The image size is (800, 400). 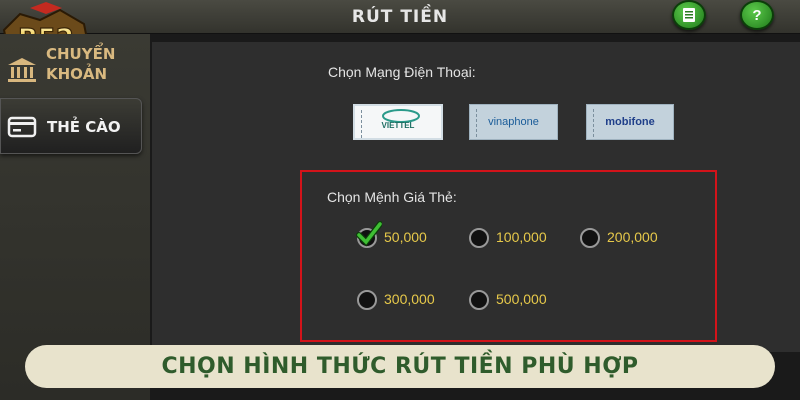 I want to click on caption-banner: CHỌN HÌNH THỨC RÚT TIỀN PHÙ HỢP, so click(x=400, y=366).